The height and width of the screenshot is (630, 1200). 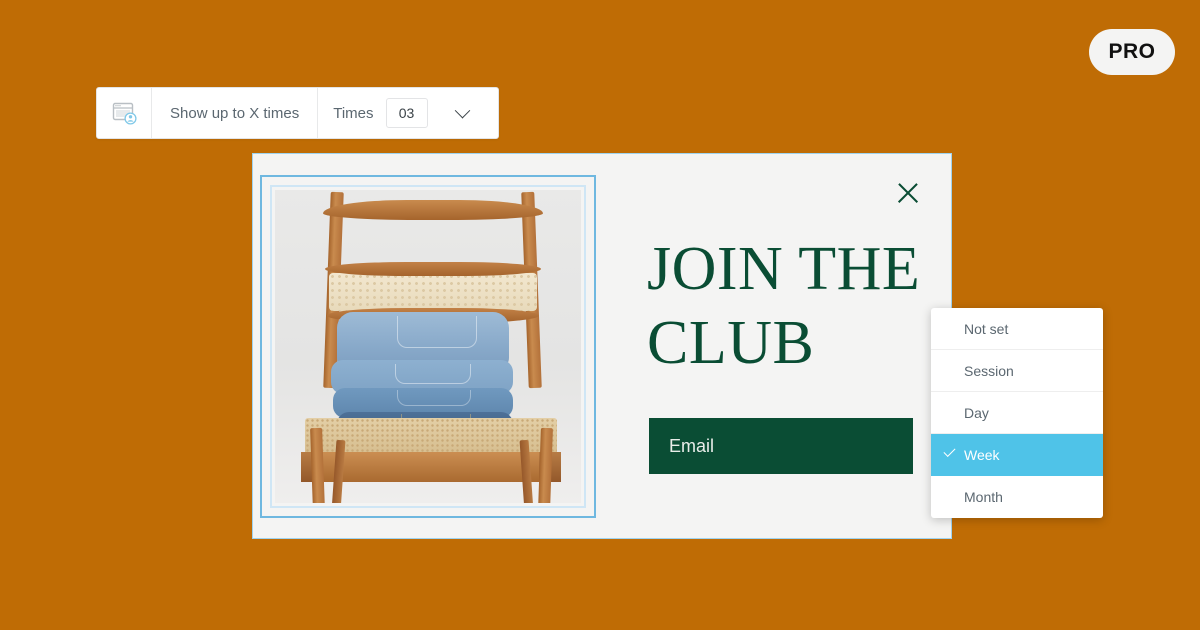 I want to click on chair-mid-rail, so click(x=433, y=268).